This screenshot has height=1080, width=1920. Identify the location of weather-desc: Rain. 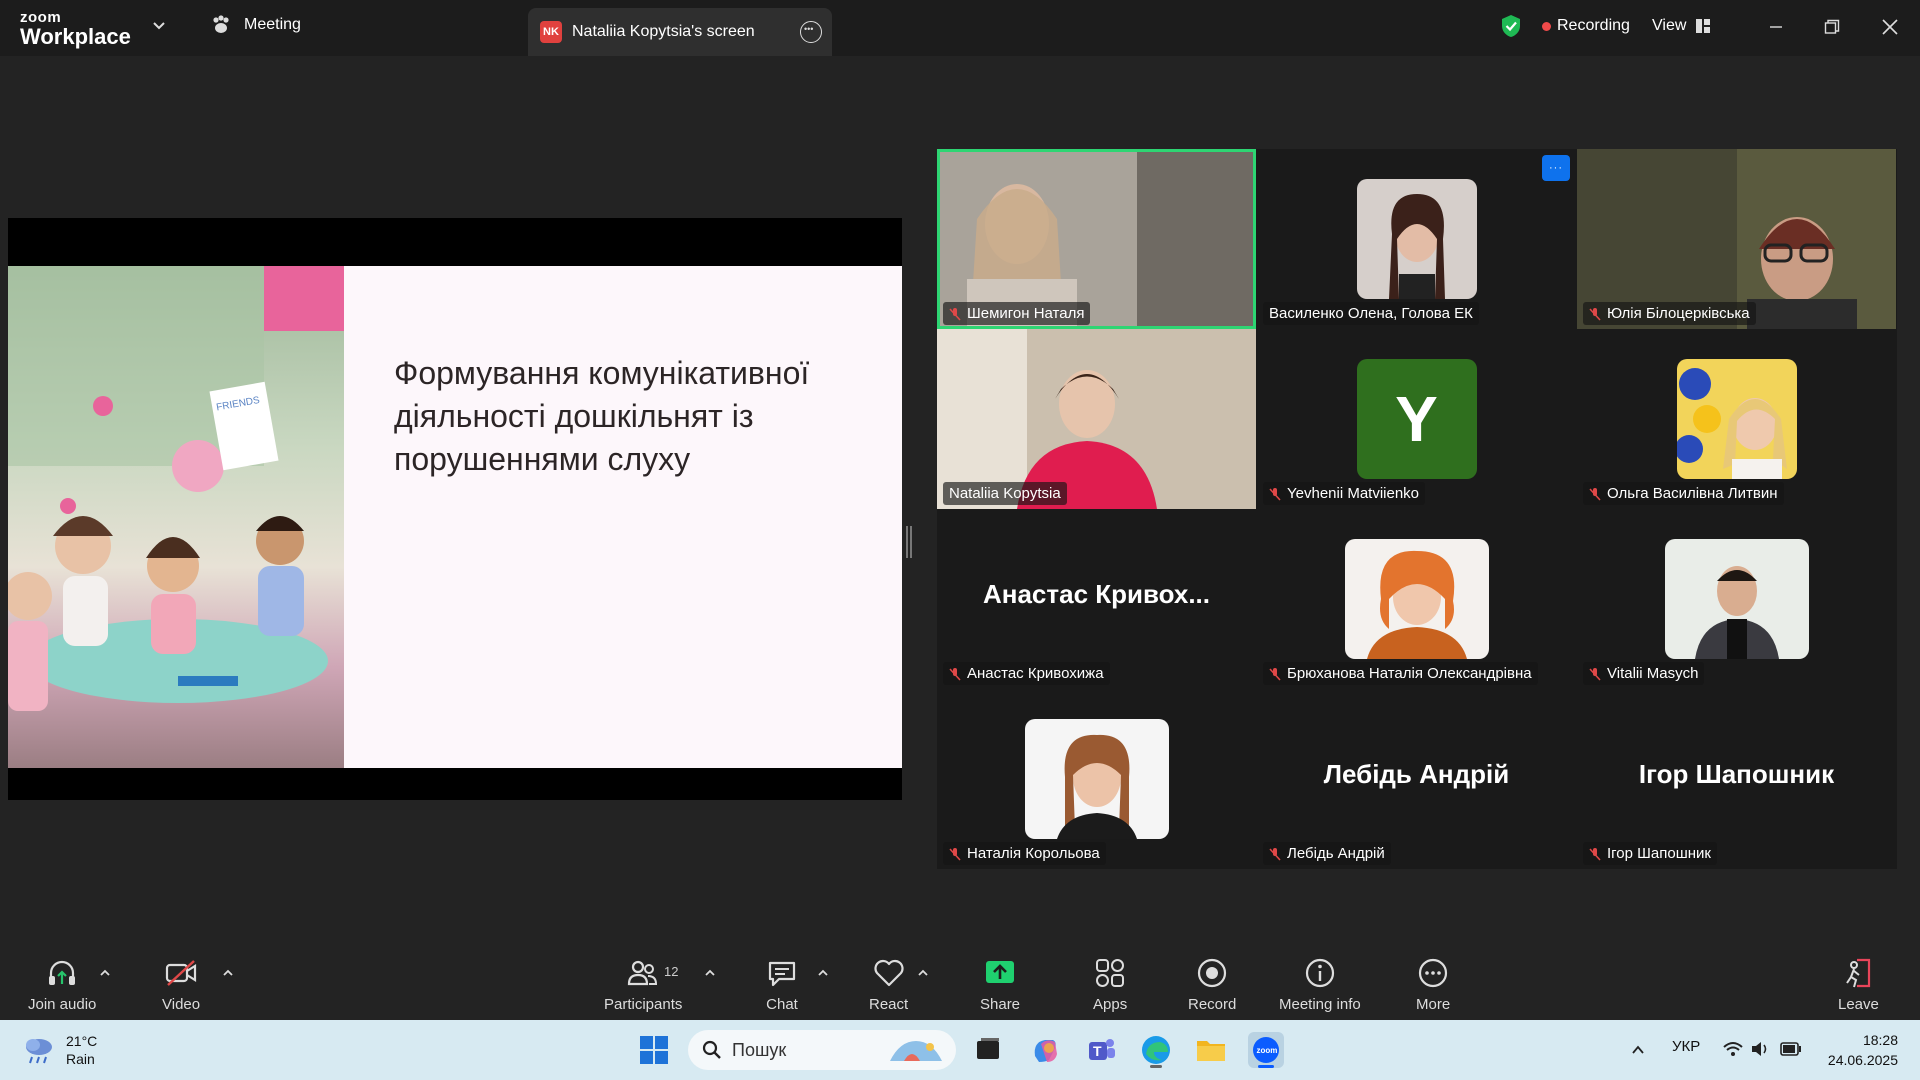
(80, 1059).